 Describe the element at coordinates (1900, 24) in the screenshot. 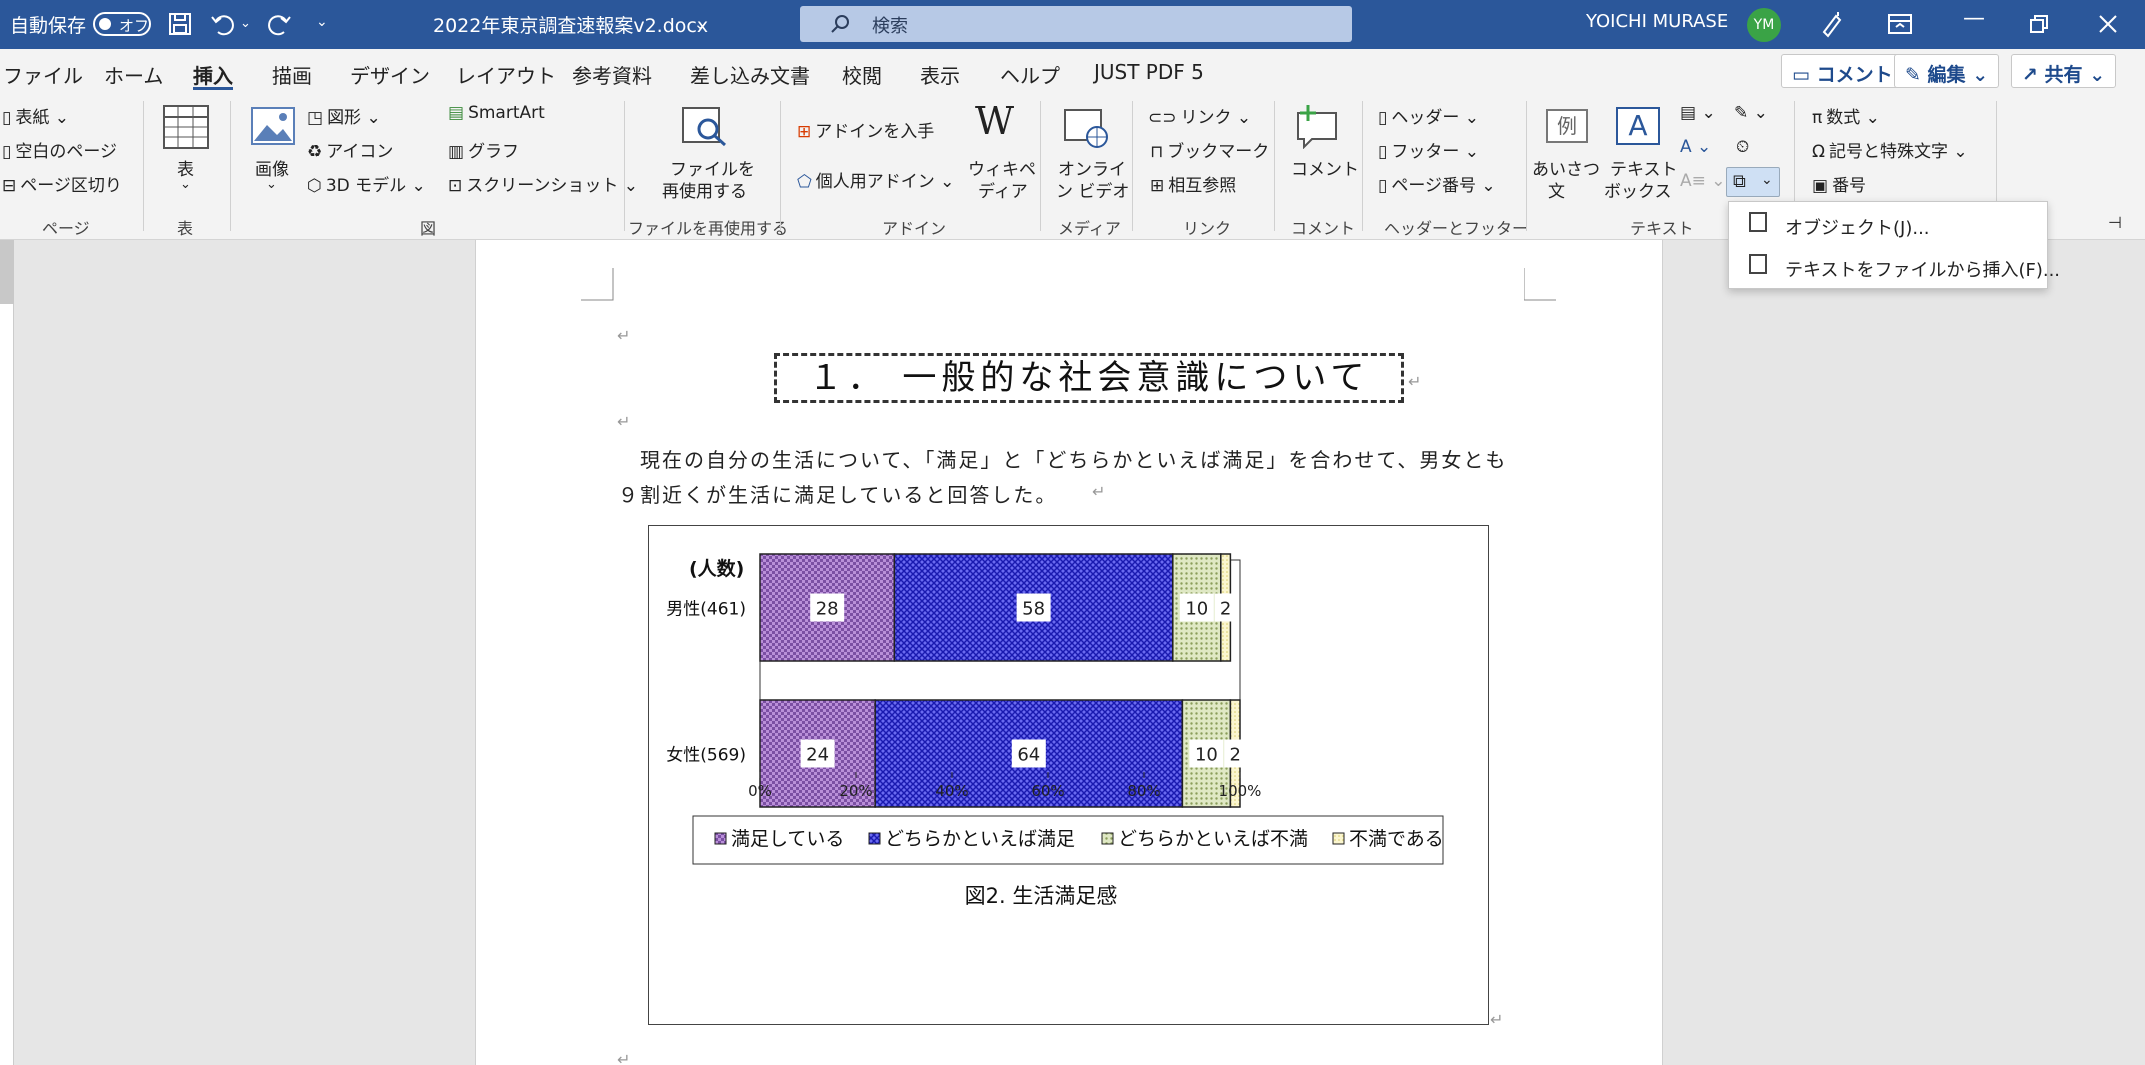

I see `ribbon-display-icon` at that location.